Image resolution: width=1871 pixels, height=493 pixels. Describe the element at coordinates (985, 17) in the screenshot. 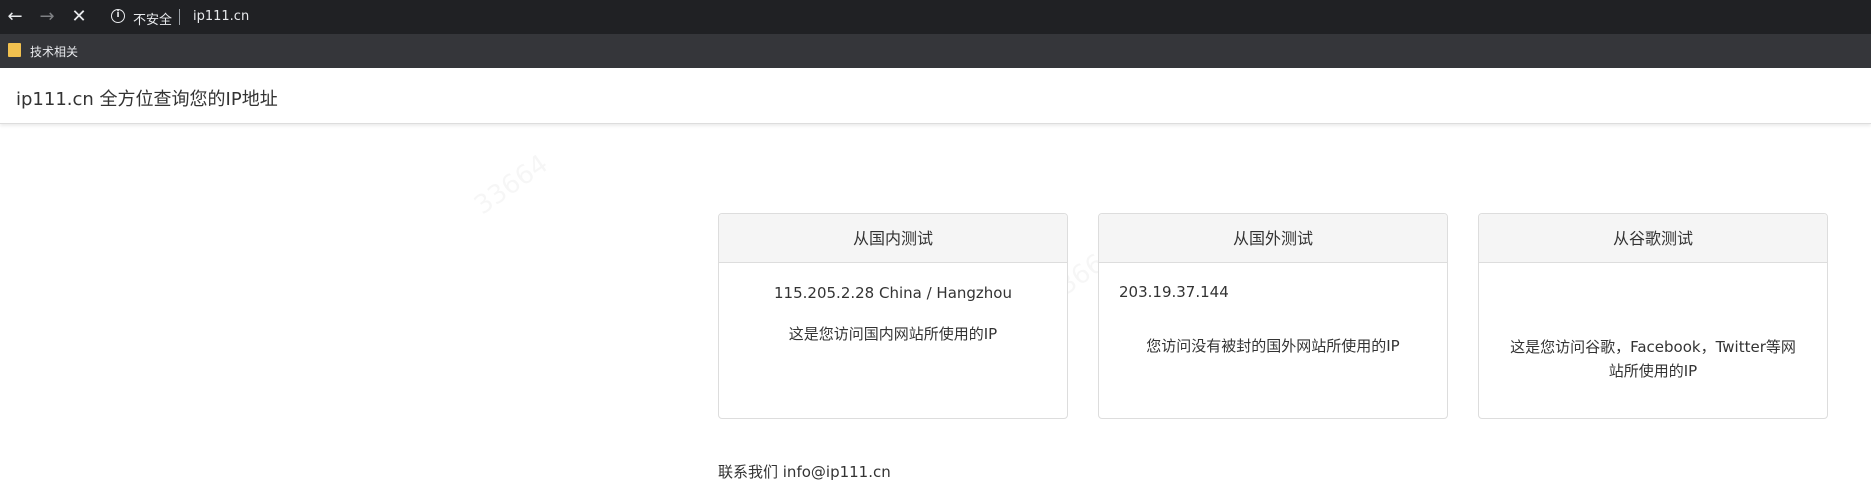

I see `address-bar: i 不安全 ip111.cn` at that location.